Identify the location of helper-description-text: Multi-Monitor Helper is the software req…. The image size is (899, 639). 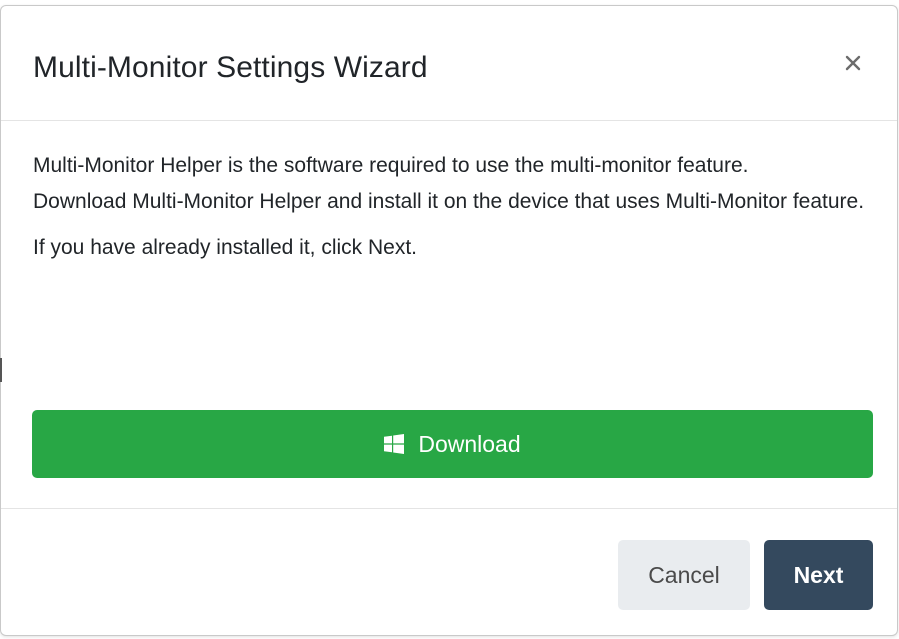
(391, 165).